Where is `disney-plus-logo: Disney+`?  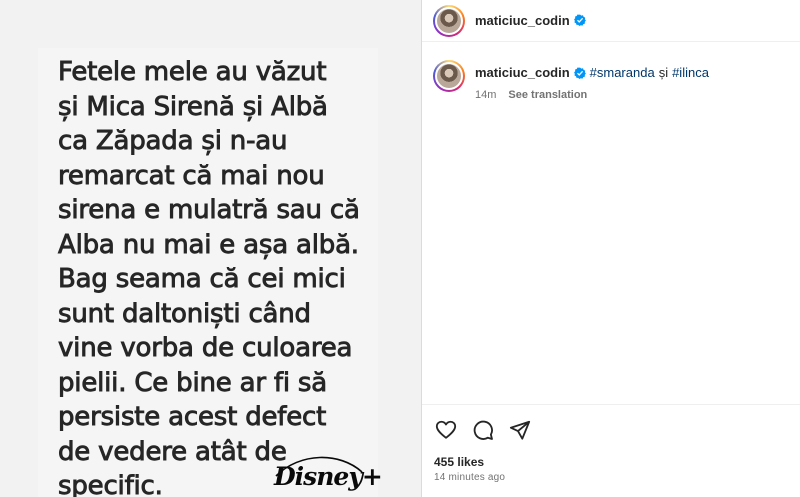 disney-plus-logo: Disney+ is located at coordinates (328, 475).